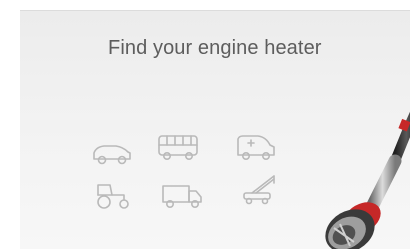 Image resolution: width=410 pixels, height=249 pixels. I want to click on vehicle-crane-link, so click(260, 189).